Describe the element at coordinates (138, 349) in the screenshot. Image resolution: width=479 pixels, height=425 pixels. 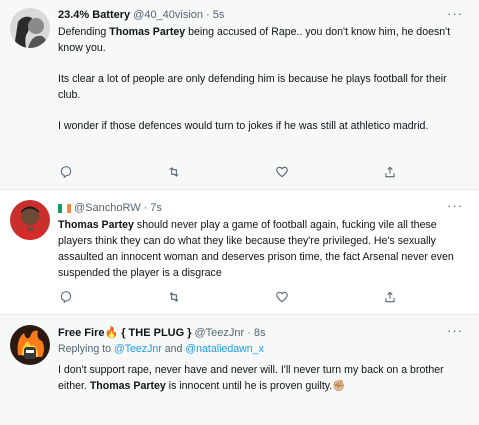
I see `reply-user-link: @TeezJnr` at that location.